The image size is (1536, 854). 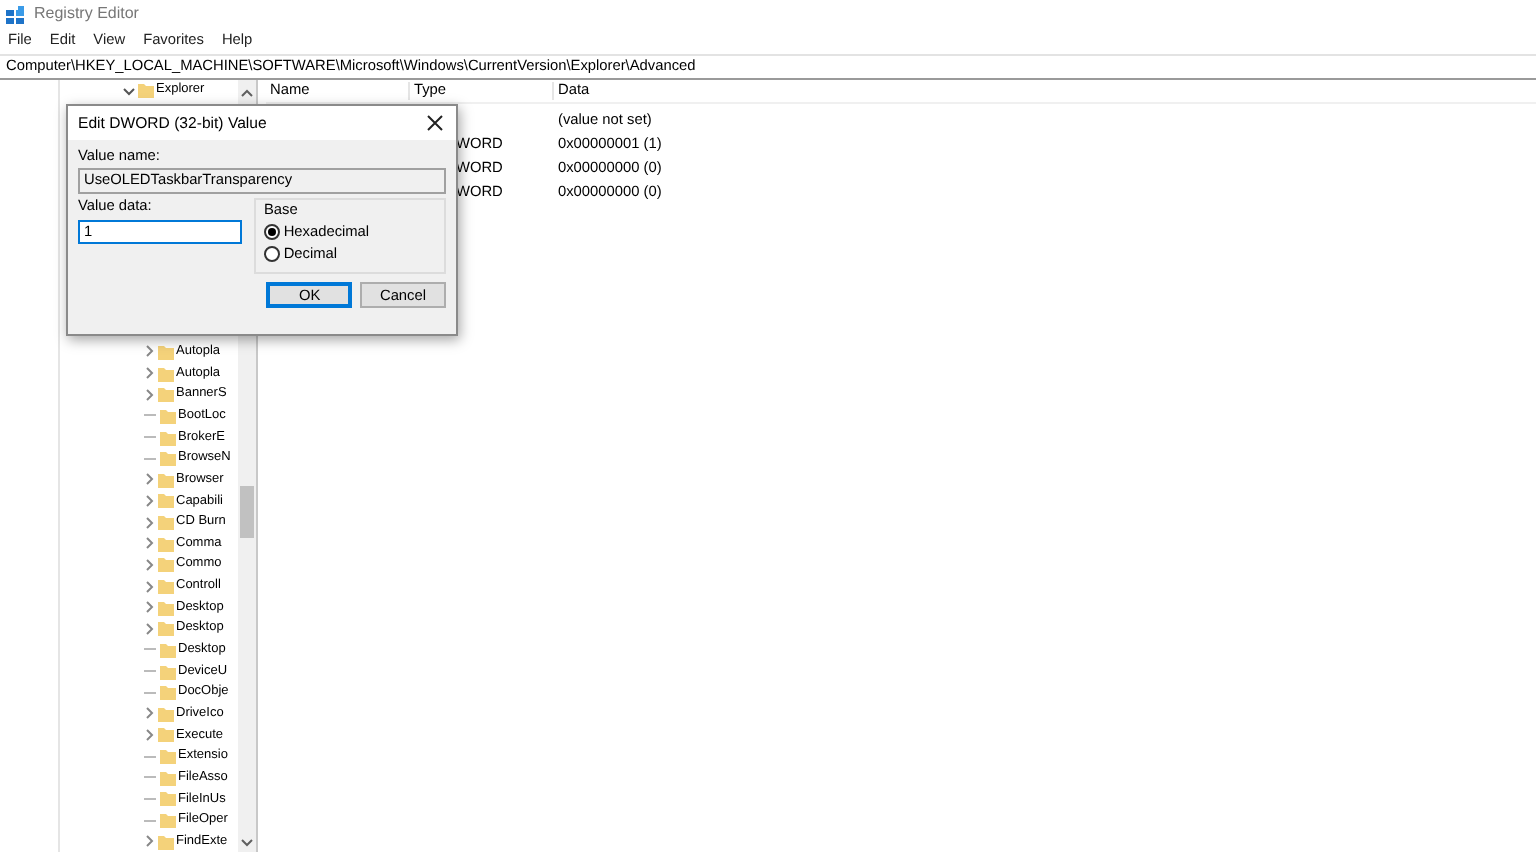 What do you see at coordinates (146, 90) in the screenshot?
I see `folder-icon` at bounding box center [146, 90].